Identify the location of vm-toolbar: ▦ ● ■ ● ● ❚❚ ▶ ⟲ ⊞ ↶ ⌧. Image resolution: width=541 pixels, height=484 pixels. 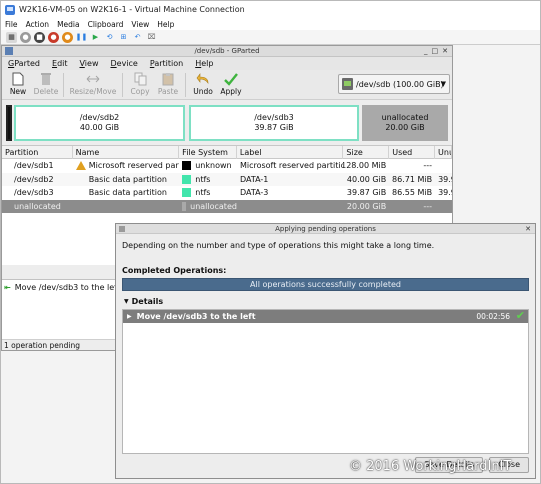
(270, 37).